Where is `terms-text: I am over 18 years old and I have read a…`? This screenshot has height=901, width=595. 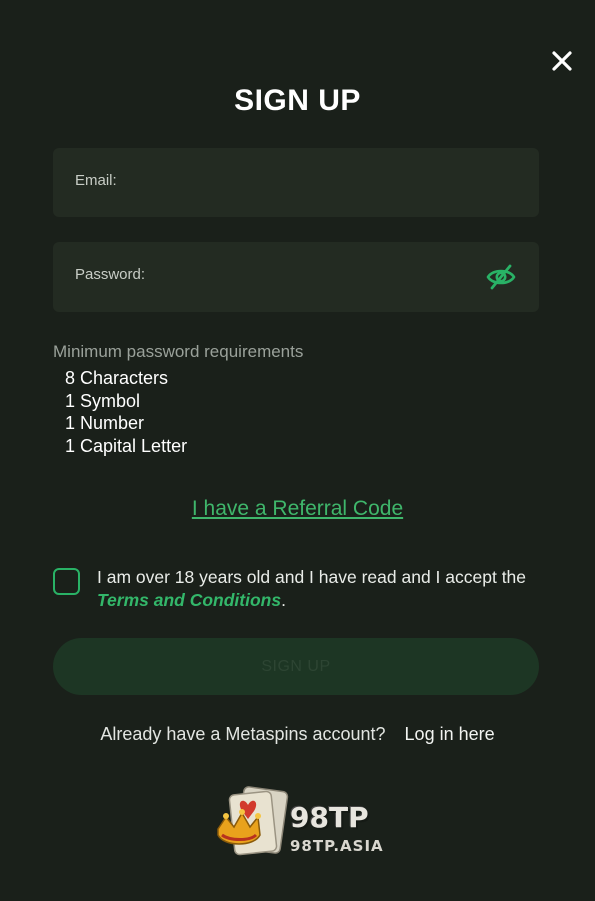
terms-text: I am over 18 years old and I have read a… is located at coordinates (322, 589).